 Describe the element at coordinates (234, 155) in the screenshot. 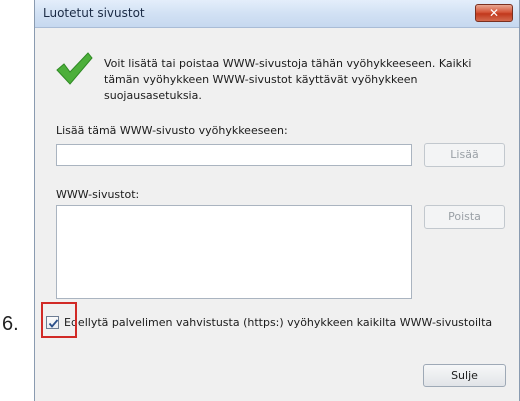

I see `add-site-input` at that location.